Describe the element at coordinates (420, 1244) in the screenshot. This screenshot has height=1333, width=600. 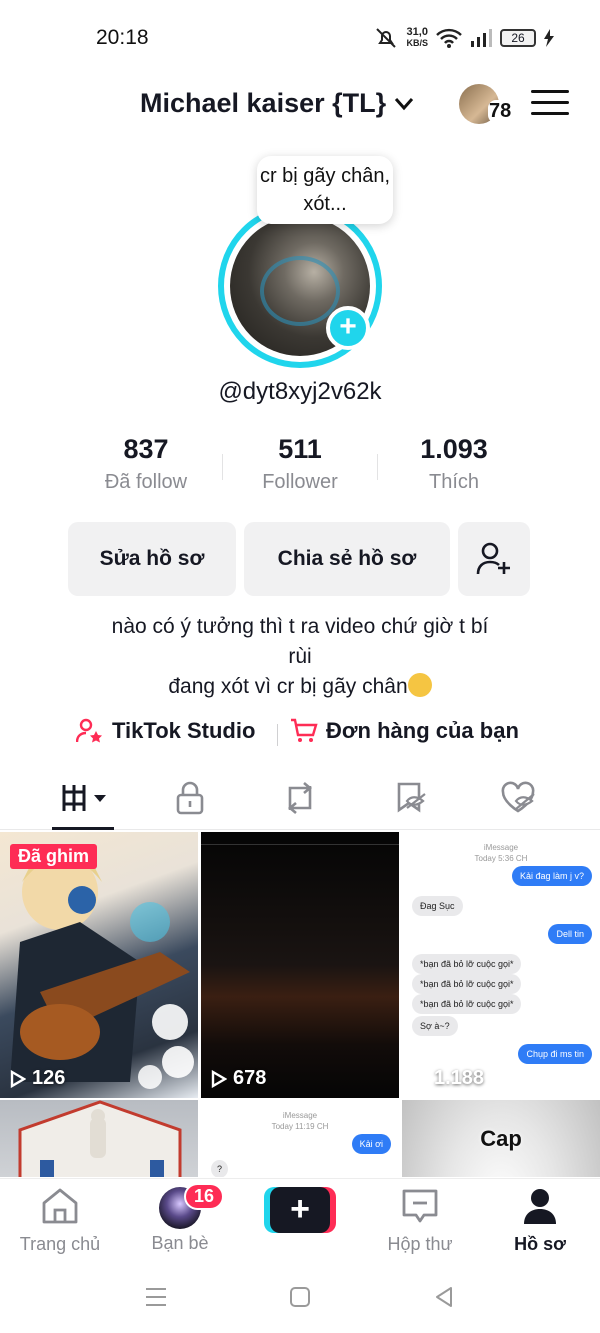
I see `nav-inbox-label: Hộp thư` at that location.